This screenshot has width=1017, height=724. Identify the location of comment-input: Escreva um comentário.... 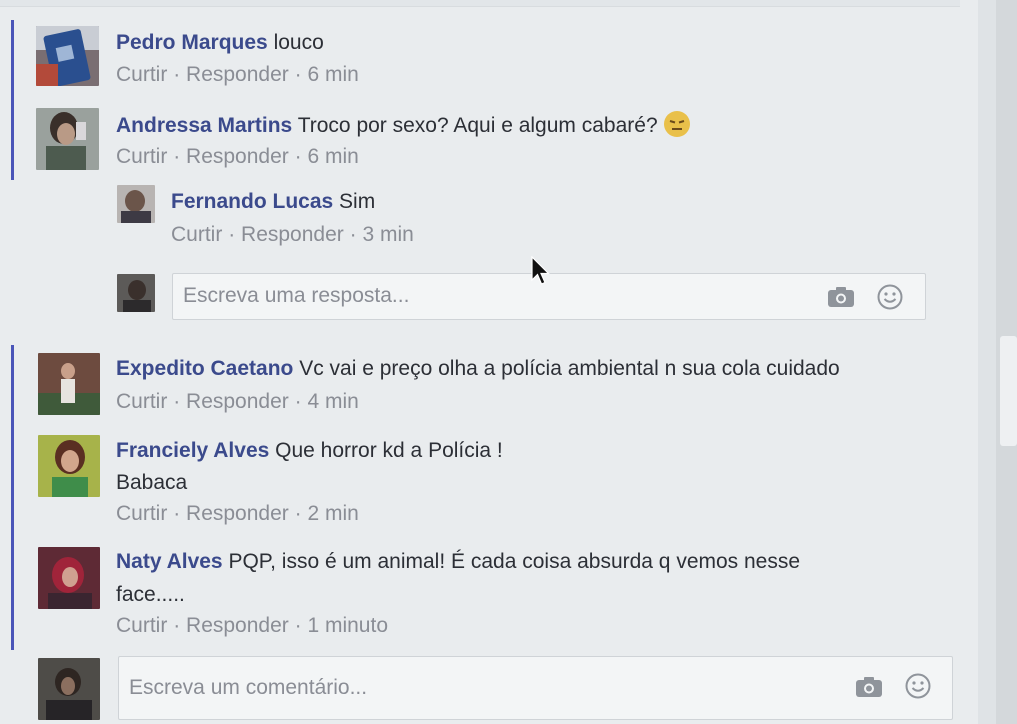
(535, 688).